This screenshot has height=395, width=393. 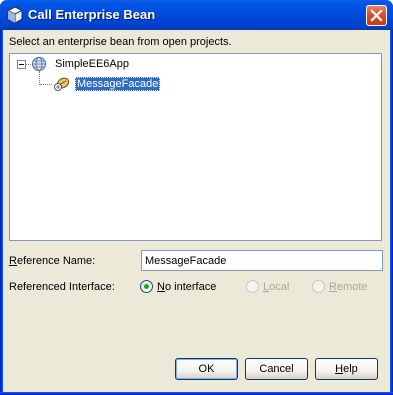 I want to click on close-icon, so click(x=376, y=15).